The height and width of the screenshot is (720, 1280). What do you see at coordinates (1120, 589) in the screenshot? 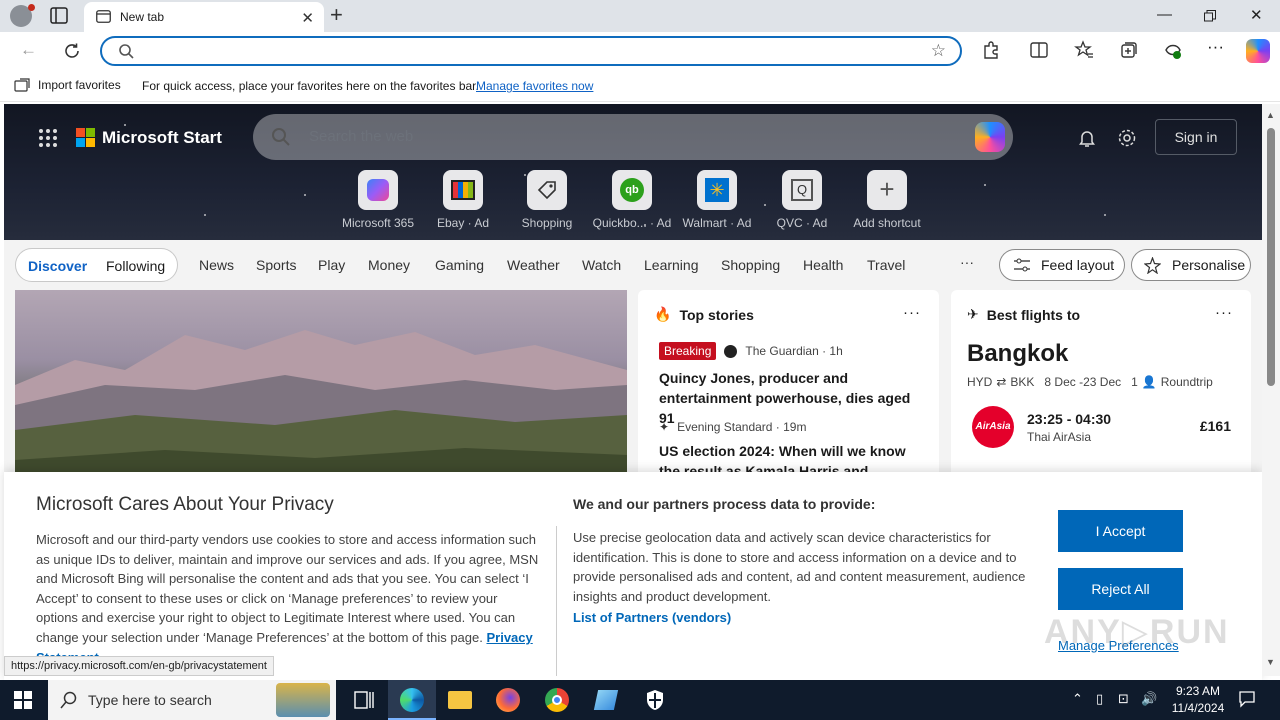
I see `reject-all-button: Reject All` at bounding box center [1120, 589].